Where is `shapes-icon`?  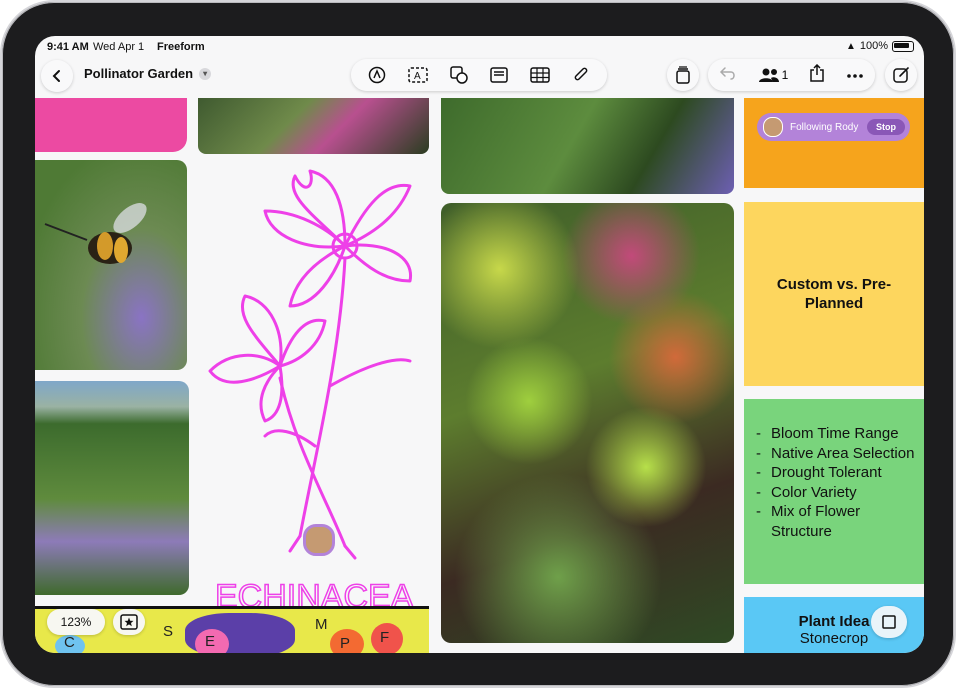 shapes-icon is located at coordinates (459, 75).